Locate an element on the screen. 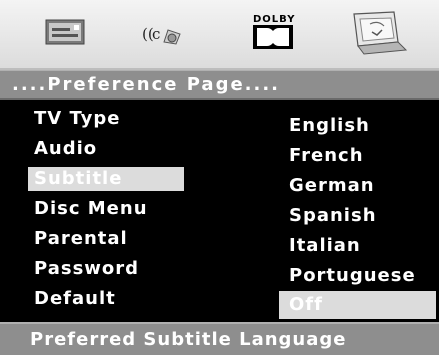 The height and width of the screenshot is (355, 439). menu-item-parental: Parental is located at coordinates (81, 239).